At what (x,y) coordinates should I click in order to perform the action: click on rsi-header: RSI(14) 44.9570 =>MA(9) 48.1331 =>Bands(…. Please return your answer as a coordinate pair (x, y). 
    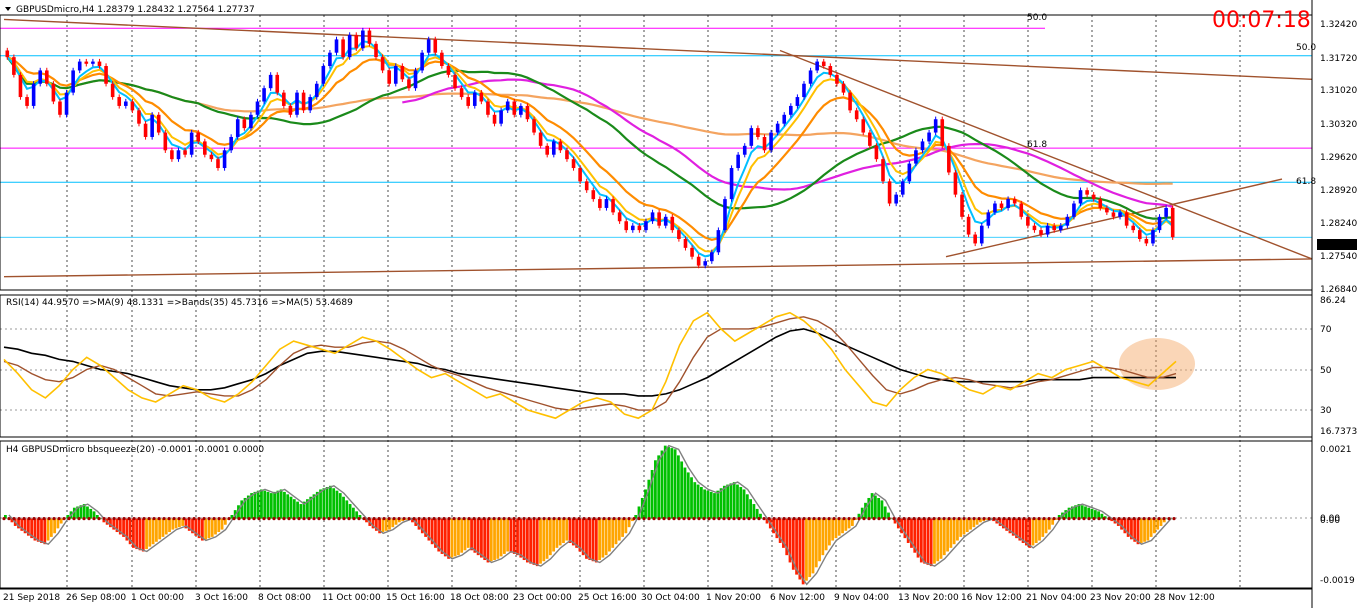
    Looking at the image, I should click on (179, 303).